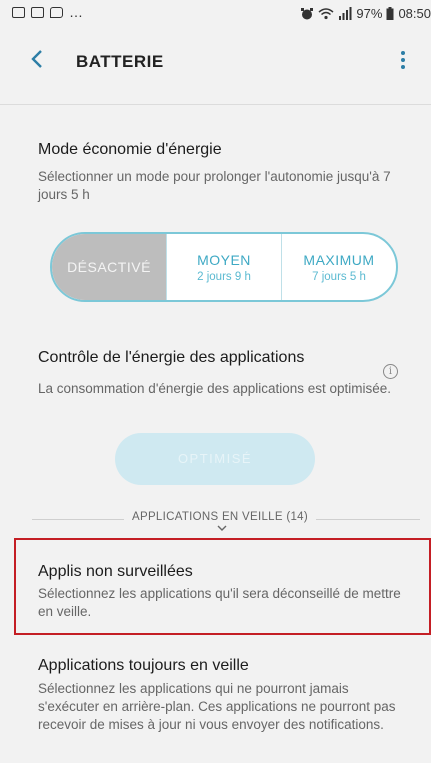 The height and width of the screenshot is (763, 431). What do you see at coordinates (215, 104) in the screenshot?
I see `divider` at bounding box center [215, 104].